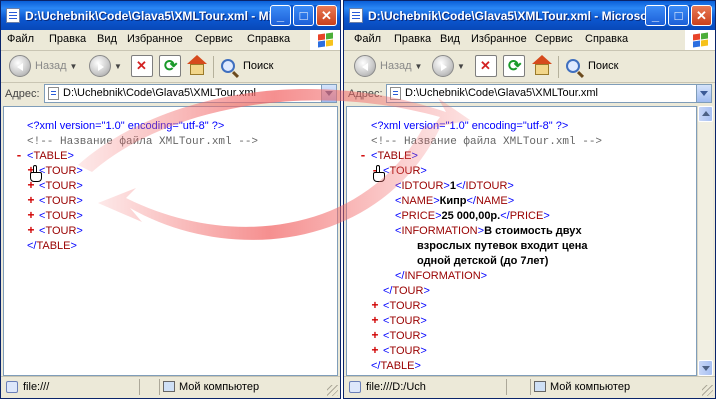  Describe the element at coordinates (422, 186) in the screenshot. I see `xml-open-tag: IDTOUR` at that location.